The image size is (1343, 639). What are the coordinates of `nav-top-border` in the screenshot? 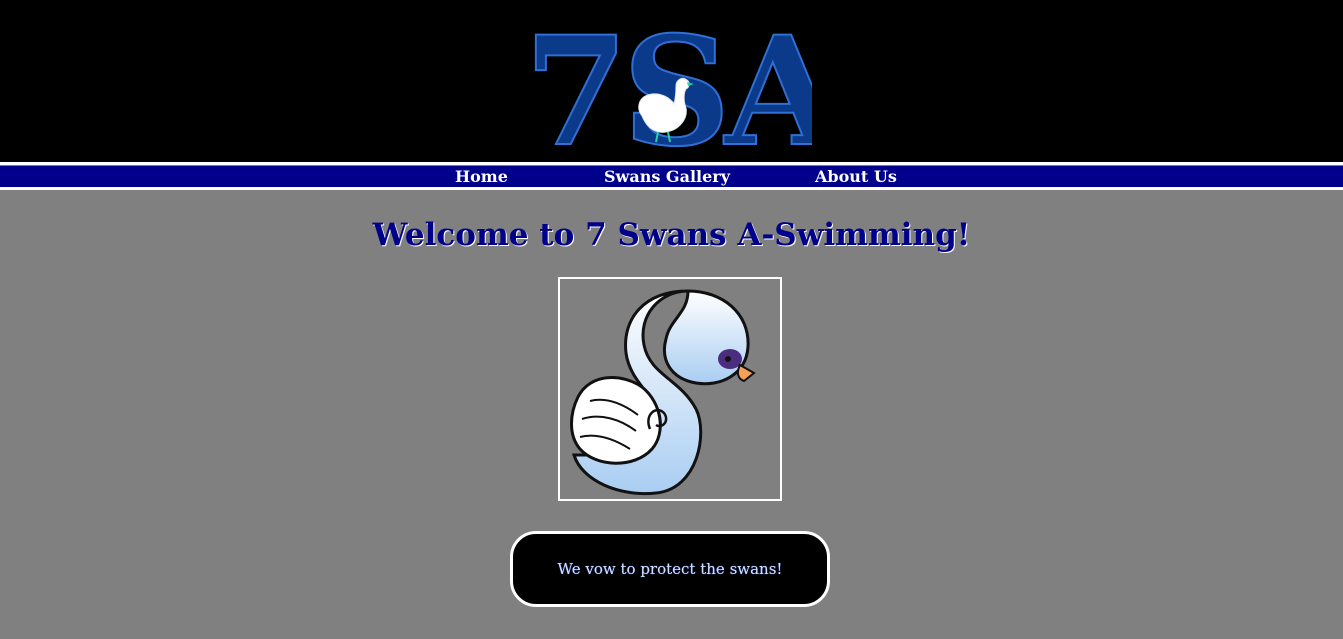 It's located at (671, 163).